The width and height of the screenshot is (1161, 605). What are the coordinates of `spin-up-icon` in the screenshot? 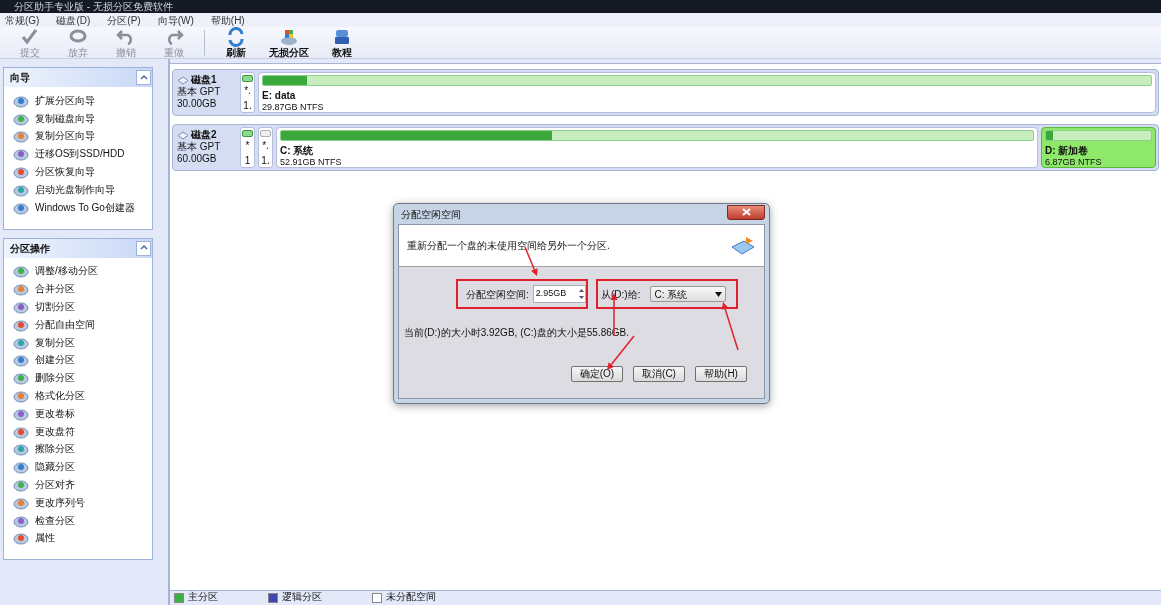 It's located at (581, 290).